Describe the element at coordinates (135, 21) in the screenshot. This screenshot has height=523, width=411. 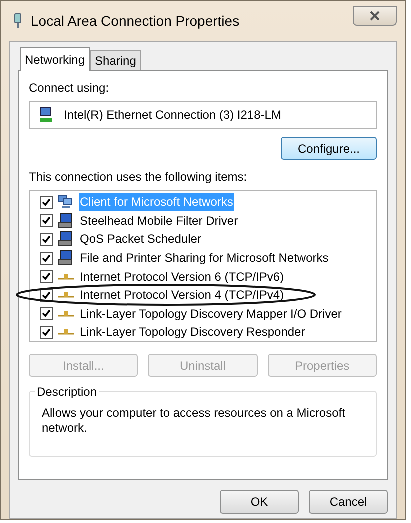
I see `window-title: Local Area Connection Properties` at that location.